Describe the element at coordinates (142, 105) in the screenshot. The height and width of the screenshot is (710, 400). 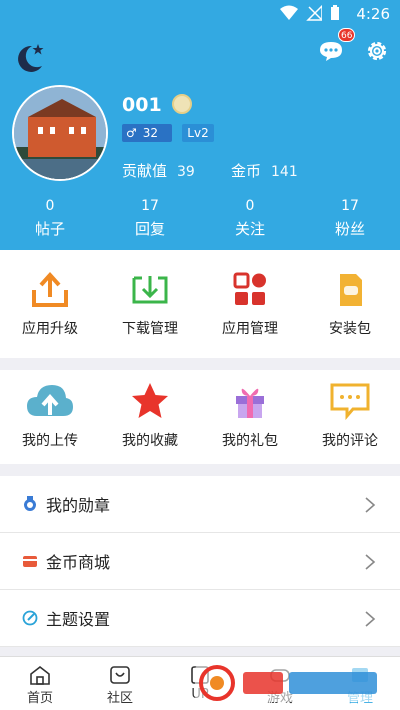
I see `username: 001` at that location.